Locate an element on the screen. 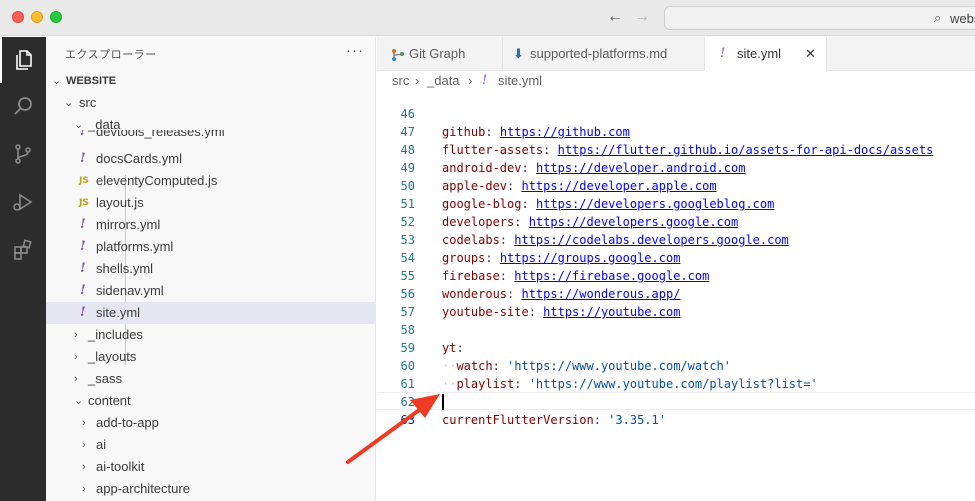  activity-bar is located at coordinates (23, 269).